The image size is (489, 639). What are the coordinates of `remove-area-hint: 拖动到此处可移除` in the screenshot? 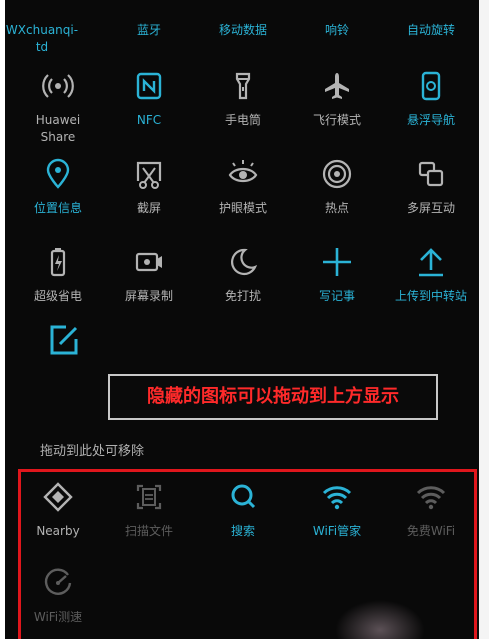 It's located at (92, 451).